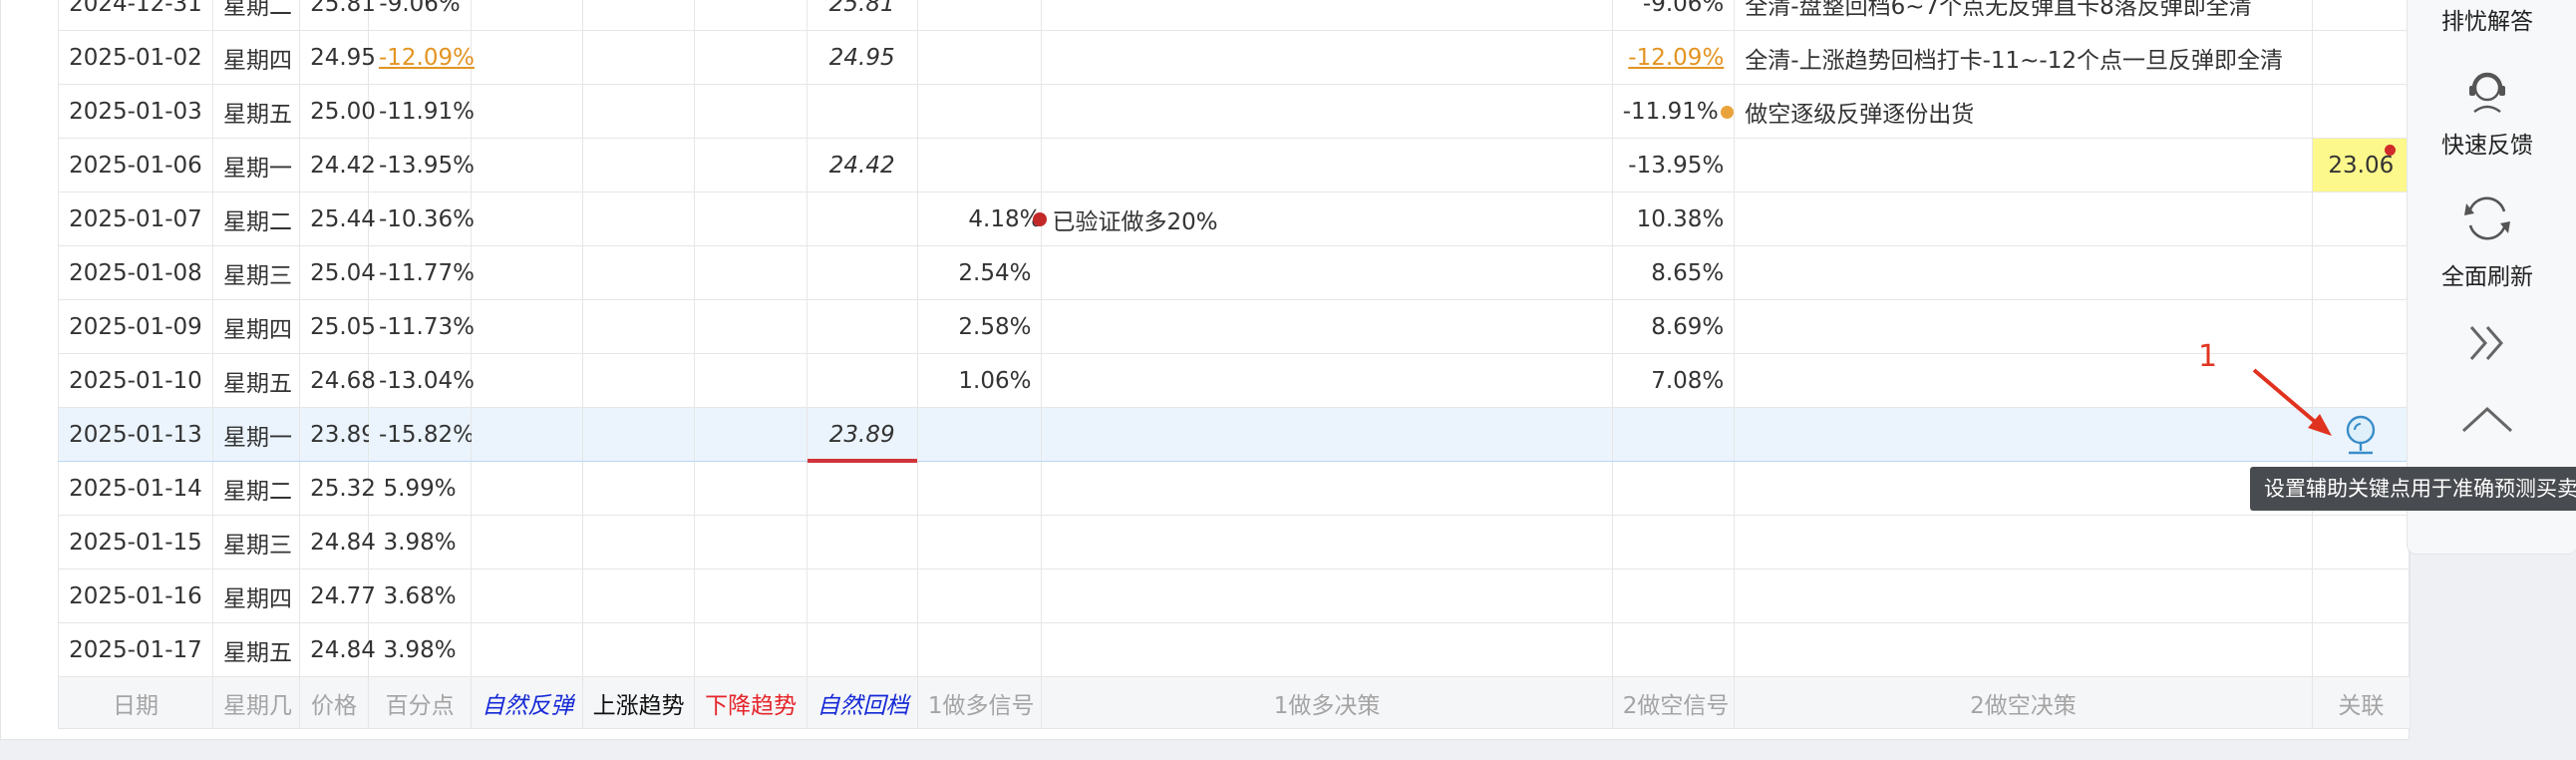 The image size is (2576, 760). I want to click on header-related: 关联, so click(2361, 702).